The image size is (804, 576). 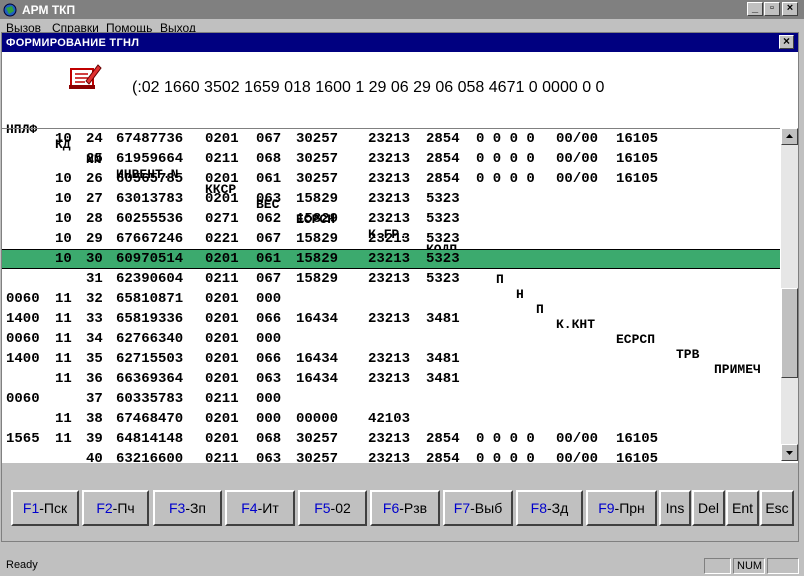 What do you see at coordinates (150, 179) in the screenshot?
I see `cell-inv: 60565785` at bounding box center [150, 179].